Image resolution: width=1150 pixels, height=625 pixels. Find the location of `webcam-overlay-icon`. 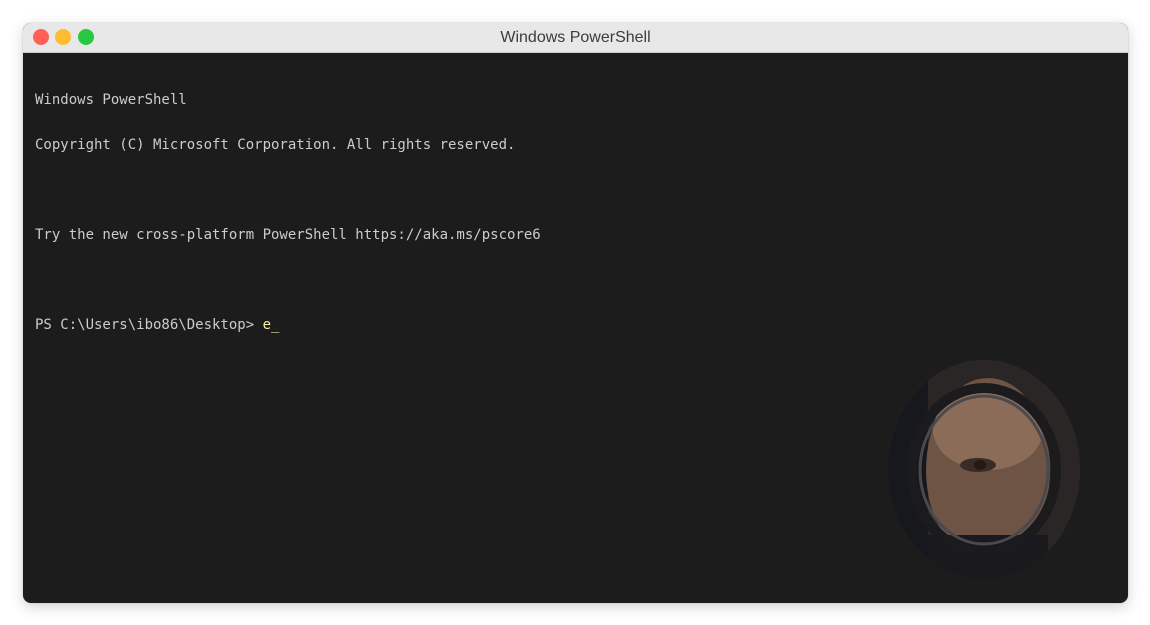

webcam-overlay-icon is located at coordinates (984, 469).